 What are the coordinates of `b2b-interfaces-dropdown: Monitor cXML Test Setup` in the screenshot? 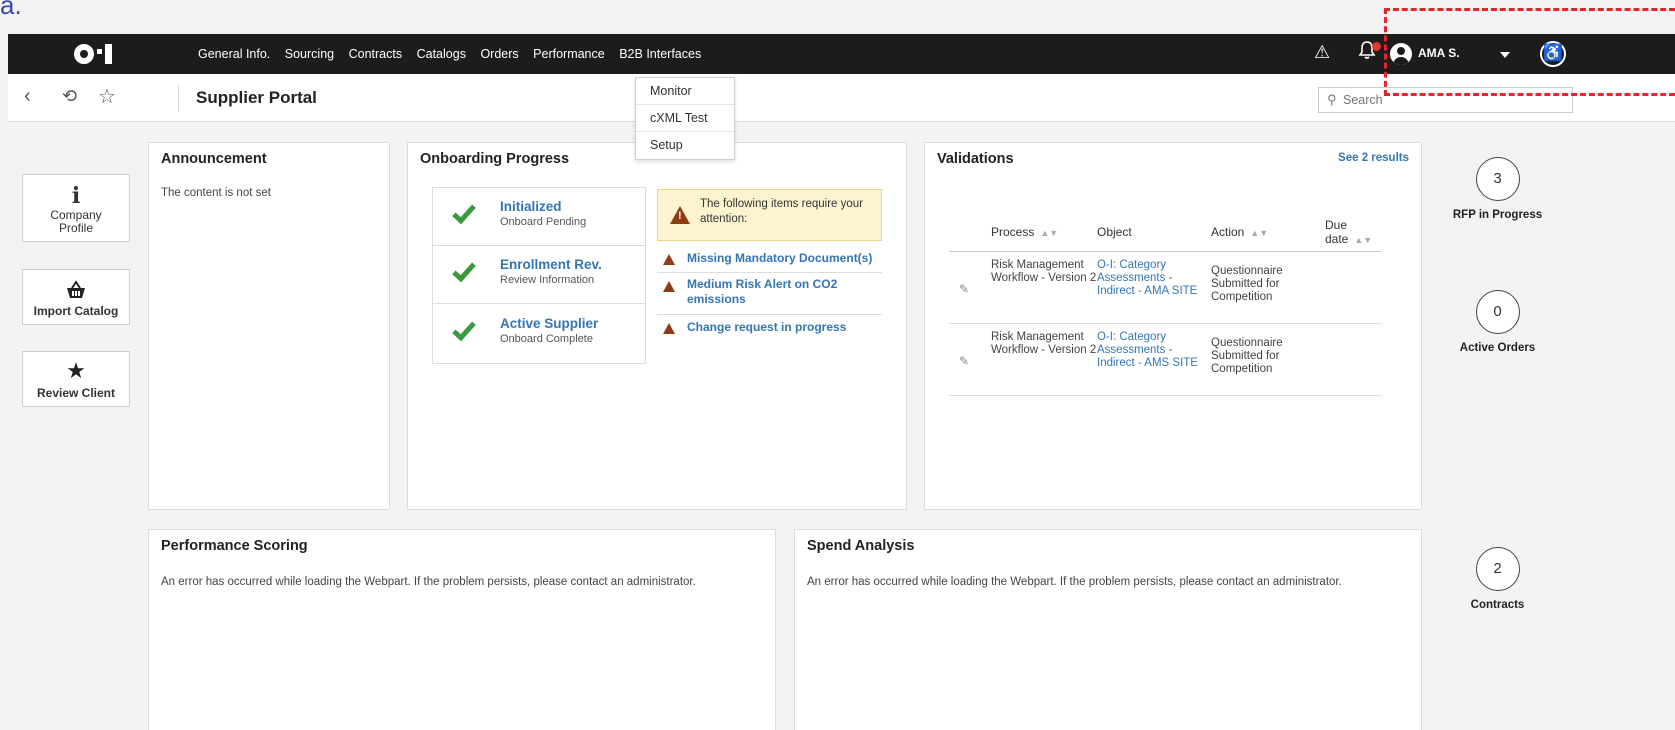 It's located at (685, 118).